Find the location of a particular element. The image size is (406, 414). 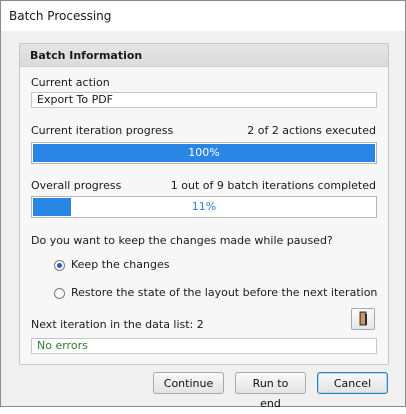

status-field: No errors is located at coordinates (204, 346).